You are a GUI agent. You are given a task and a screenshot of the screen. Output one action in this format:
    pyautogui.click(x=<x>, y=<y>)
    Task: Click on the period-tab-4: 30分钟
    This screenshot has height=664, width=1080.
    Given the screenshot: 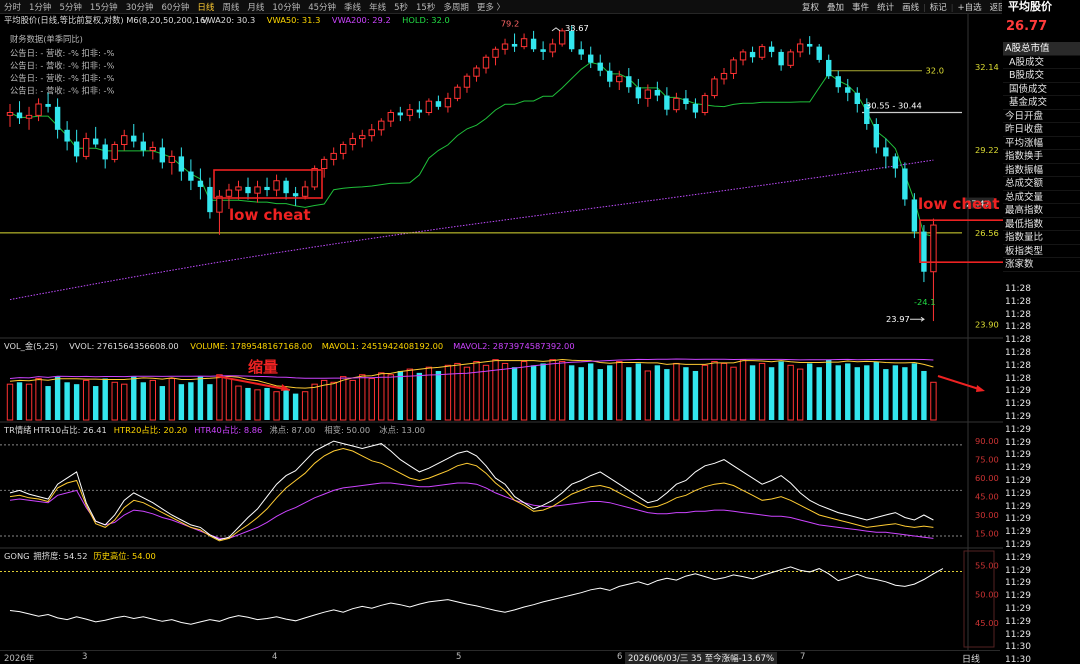 What is the action you would take?
    pyautogui.click(x=140, y=7)
    